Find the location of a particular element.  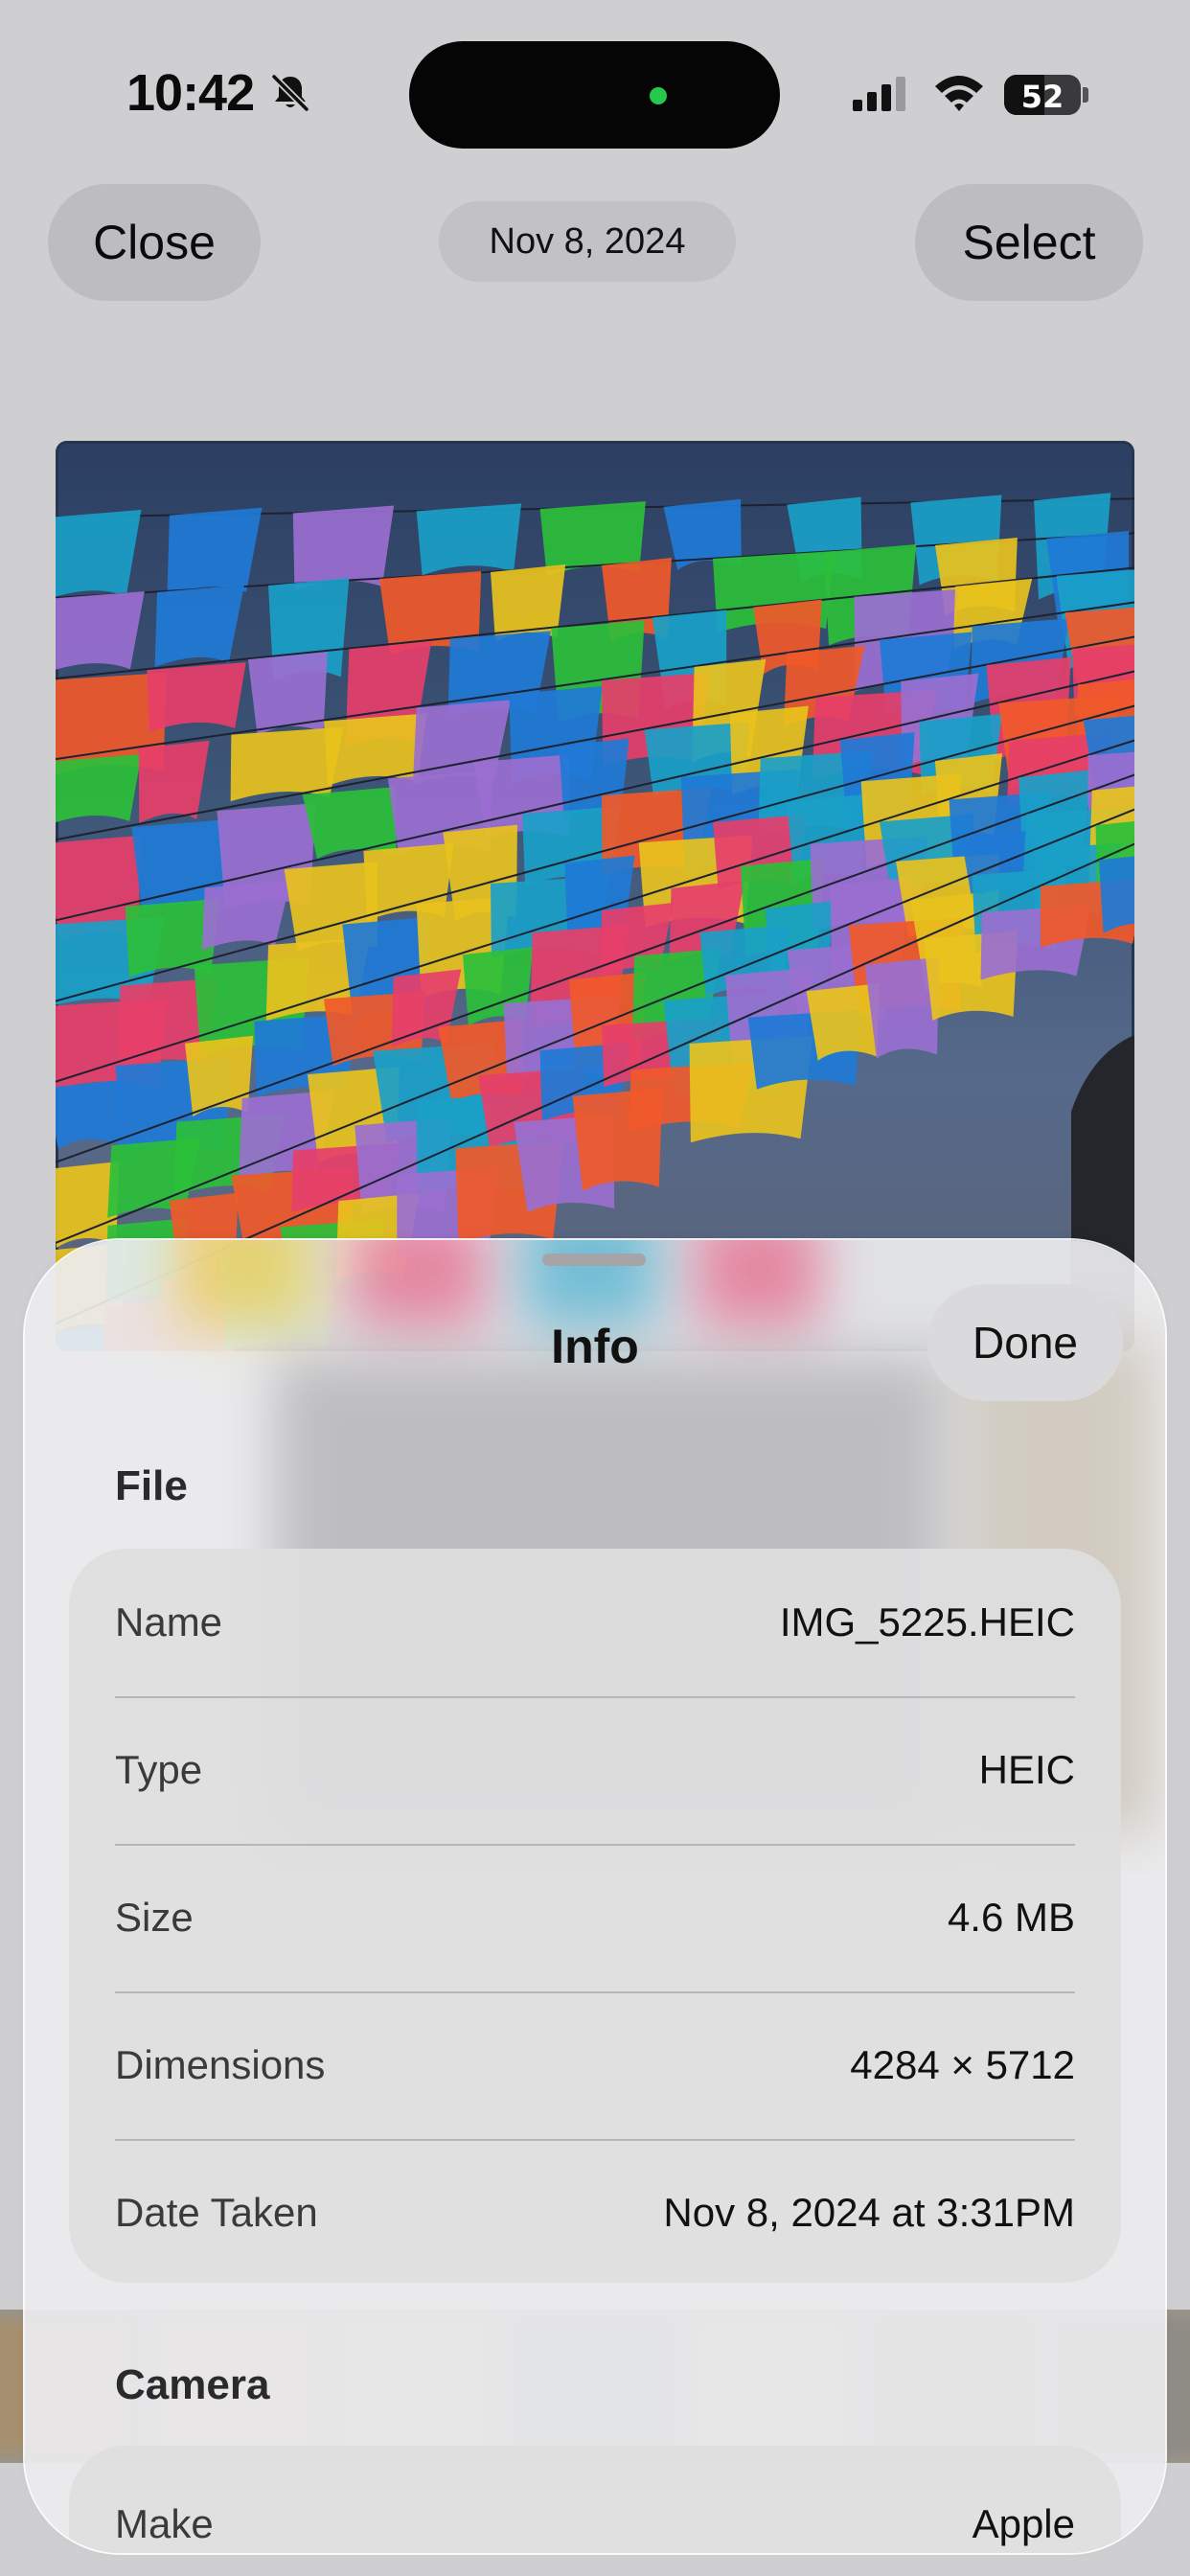

photo-date: Nov 8, 2024 is located at coordinates (588, 241).